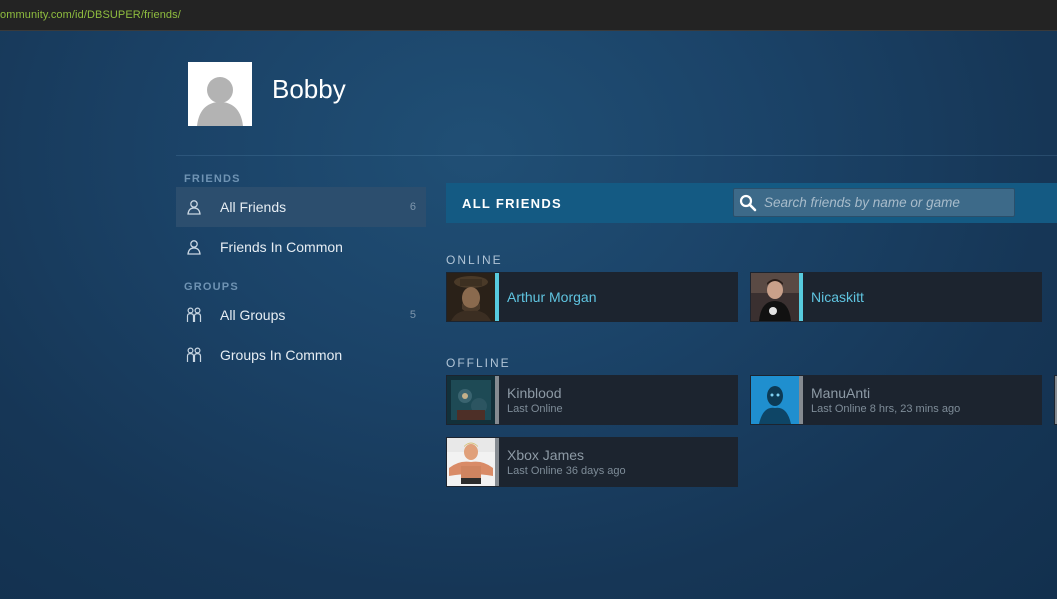 The width and height of the screenshot is (1057, 599). Describe the element at coordinates (212, 179) in the screenshot. I see `friends-heading: FRIENDS` at that location.